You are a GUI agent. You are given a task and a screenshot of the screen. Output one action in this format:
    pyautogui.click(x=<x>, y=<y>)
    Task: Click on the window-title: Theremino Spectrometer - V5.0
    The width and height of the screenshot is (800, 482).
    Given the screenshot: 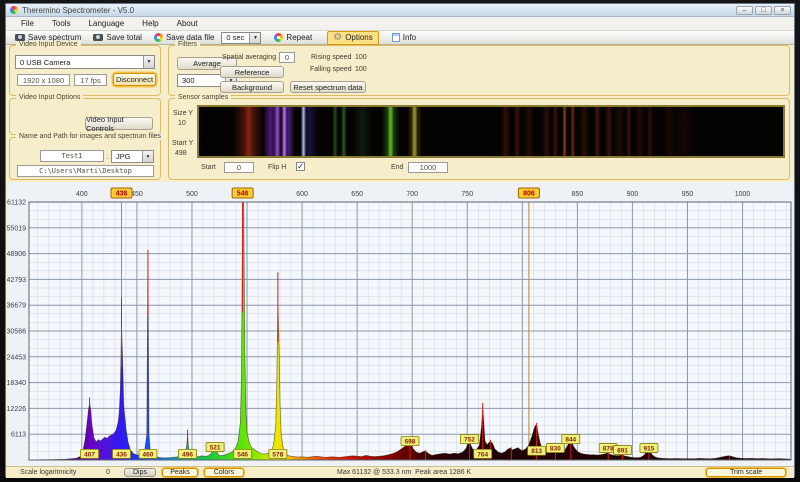 What is the action you would take?
    pyautogui.click(x=78, y=10)
    